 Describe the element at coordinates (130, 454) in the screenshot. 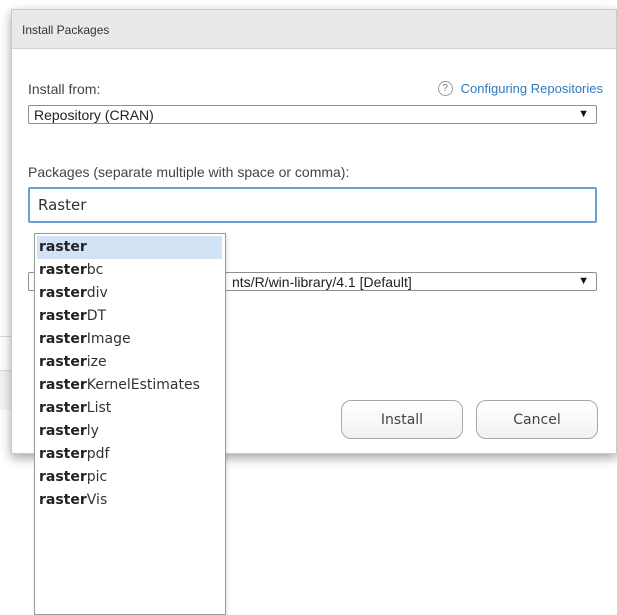

I see `autocomplete-item: rasterpdf` at that location.